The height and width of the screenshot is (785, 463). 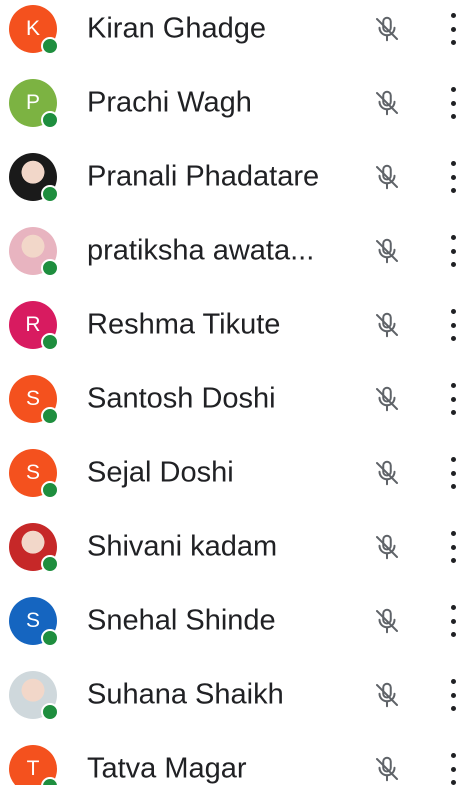 What do you see at coordinates (184, 324) in the screenshot?
I see `participant-name: Reshma Tikute` at bounding box center [184, 324].